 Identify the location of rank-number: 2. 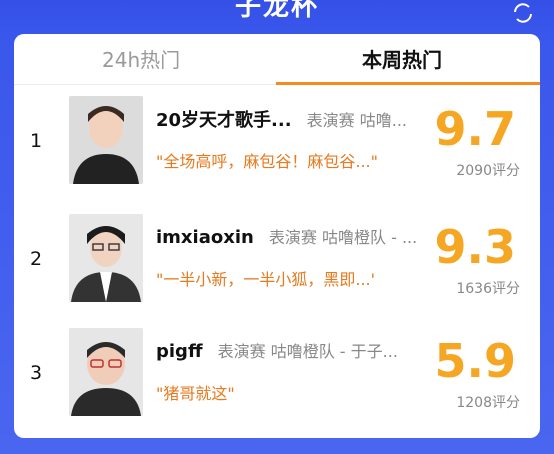
(36, 259).